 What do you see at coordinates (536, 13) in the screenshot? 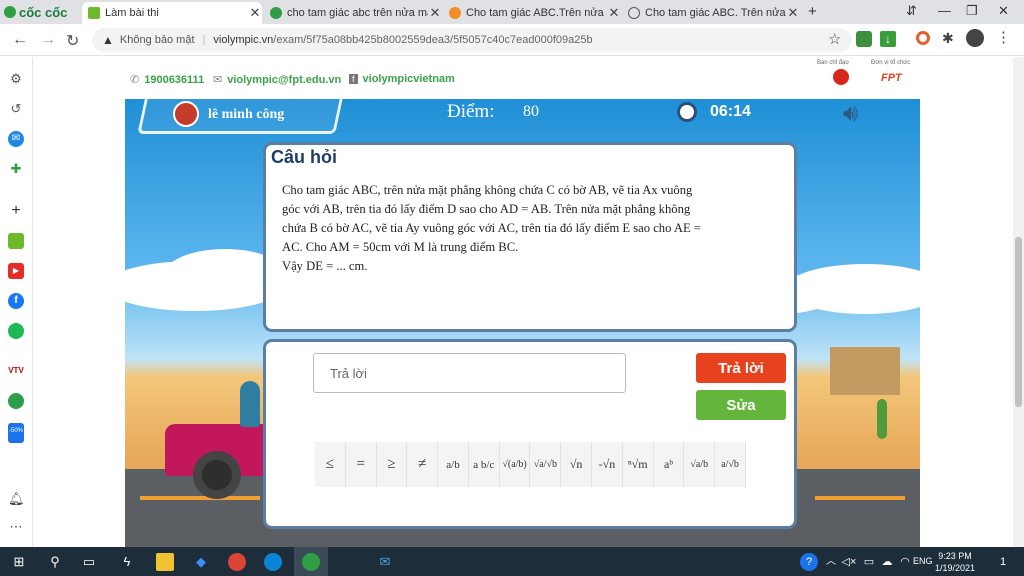
I see `tab-title: Cho tam giác ABC.Trên nửa m` at bounding box center [536, 13].